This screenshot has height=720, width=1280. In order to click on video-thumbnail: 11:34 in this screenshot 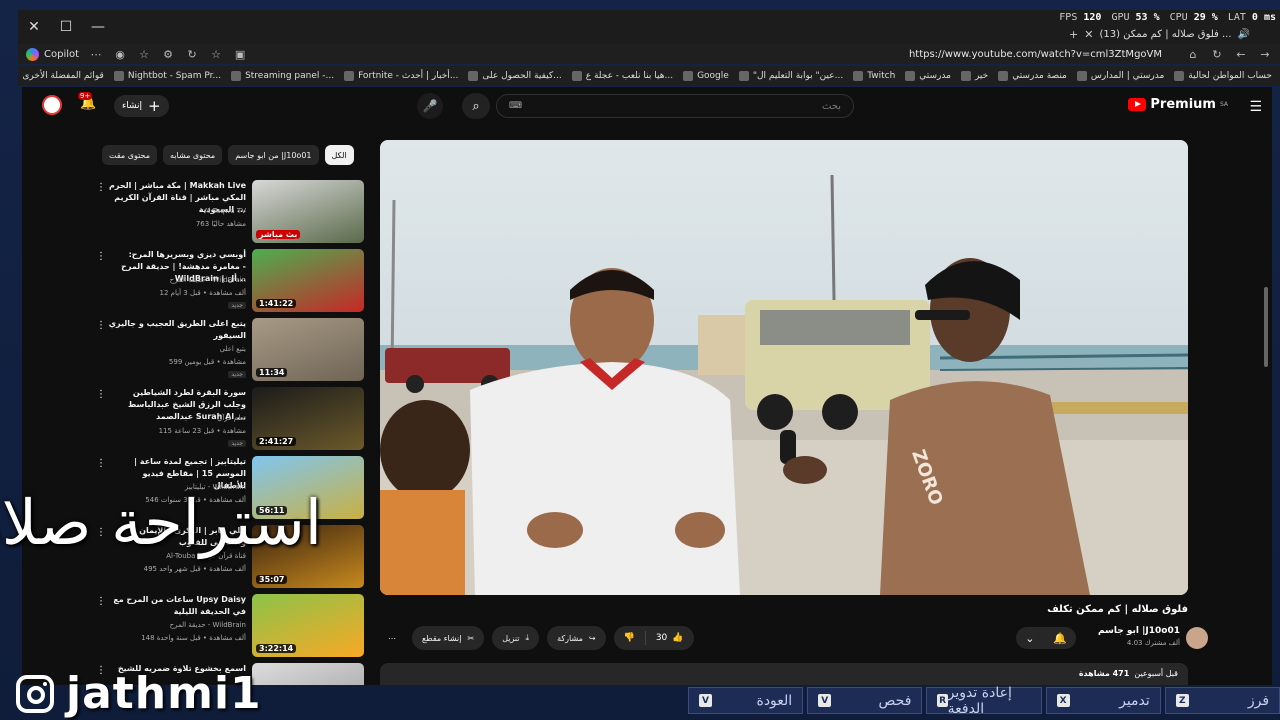, I will do `click(308, 349)`.